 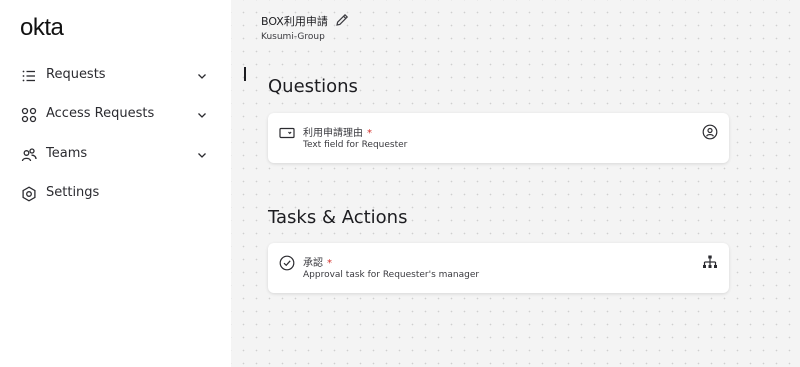 I want to click on sidebar-item-access-requests: Access Requests, so click(x=115, y=115).